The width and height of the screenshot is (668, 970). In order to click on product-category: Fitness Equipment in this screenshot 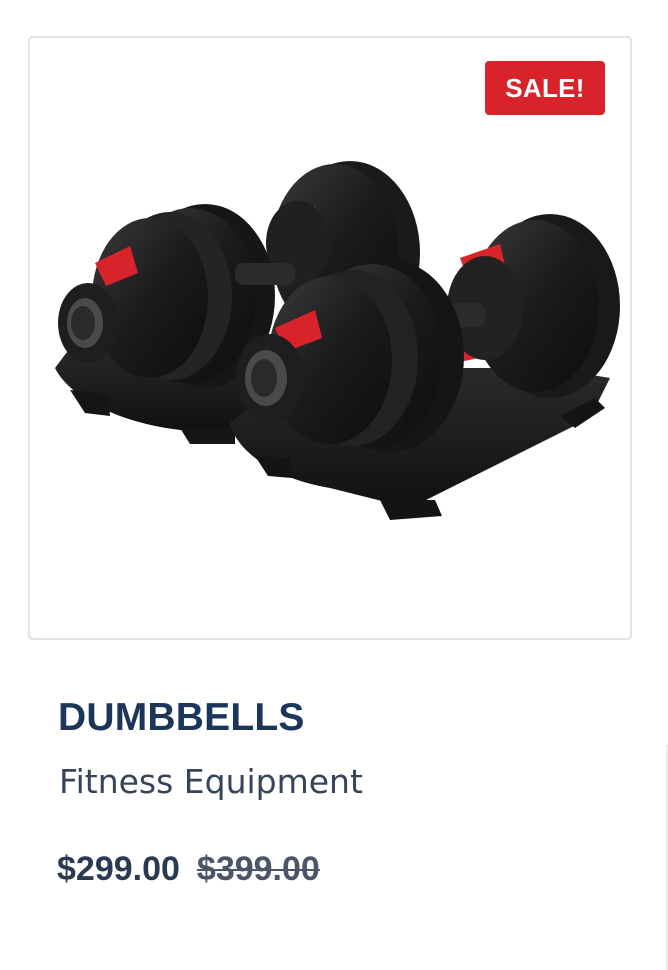, I will do `click(211, 782)`.